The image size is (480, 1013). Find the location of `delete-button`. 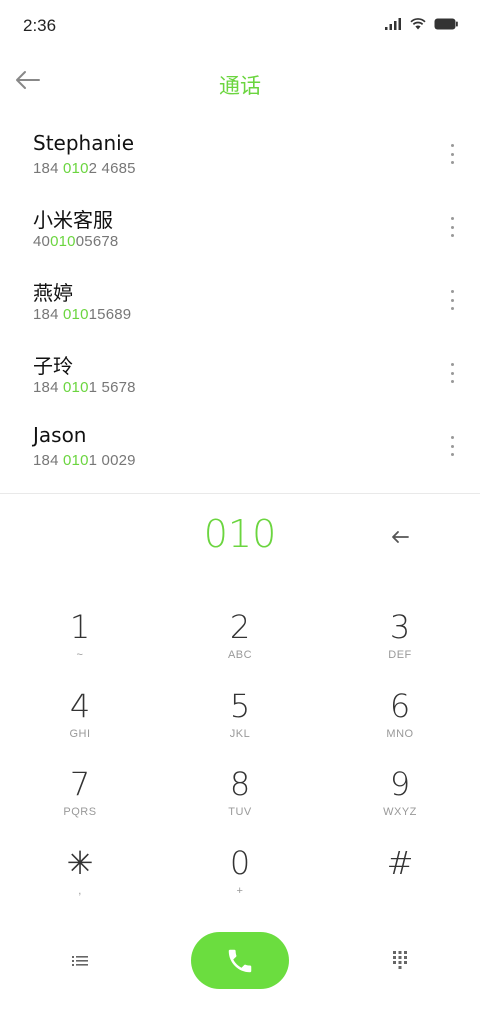

delete-button is located at coordinates (400, 537).